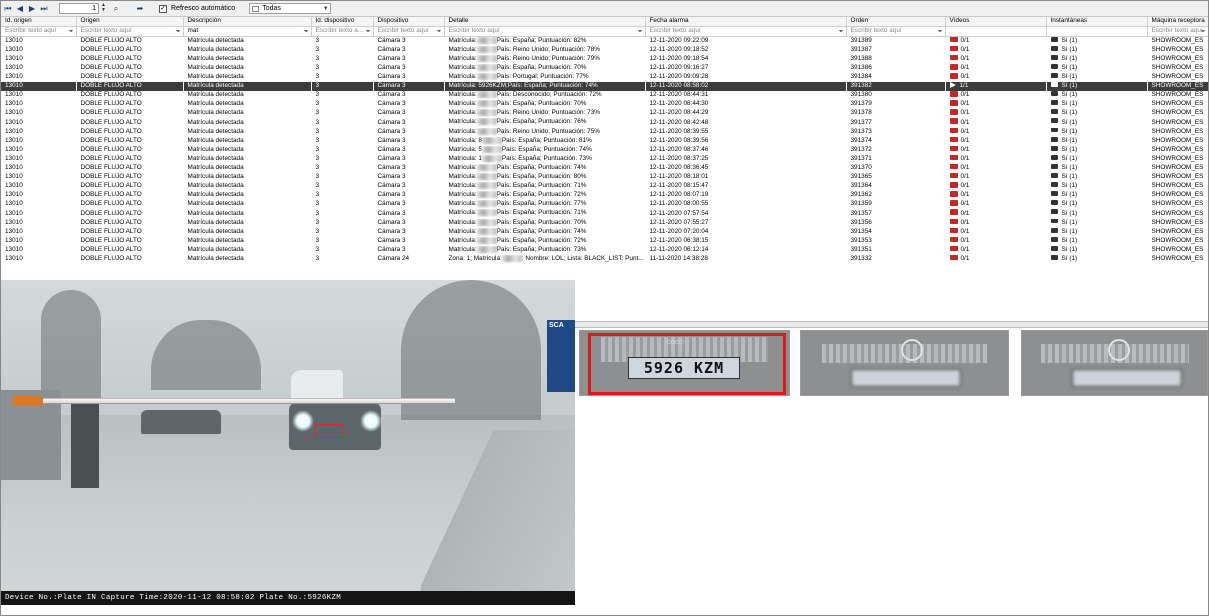 The width and height of the screenshot is (1209, 616). Describe the element at coordinates (995, 87) in the screenshot. I see `cell-videos: 1/1` at that location.